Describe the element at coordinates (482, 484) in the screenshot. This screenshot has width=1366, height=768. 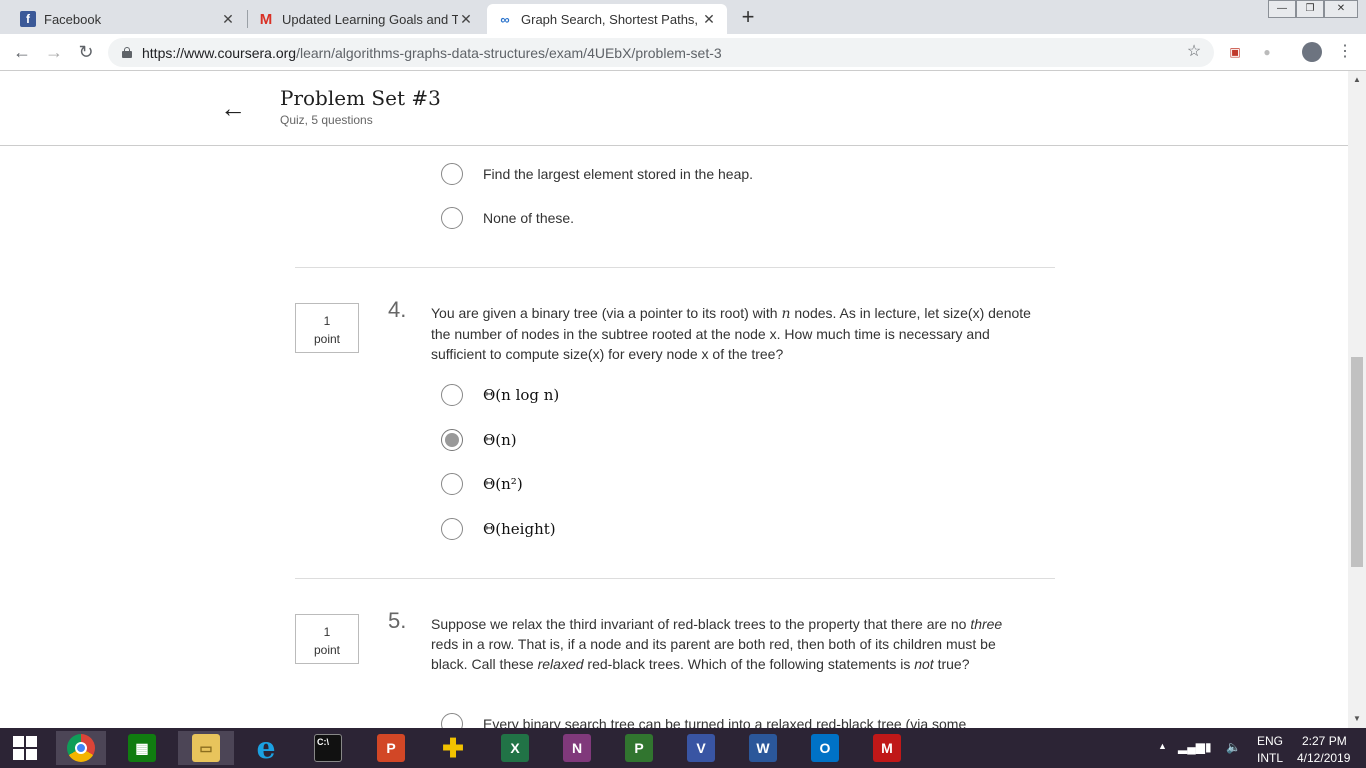
I see `option: Θ(n²)` at that location.